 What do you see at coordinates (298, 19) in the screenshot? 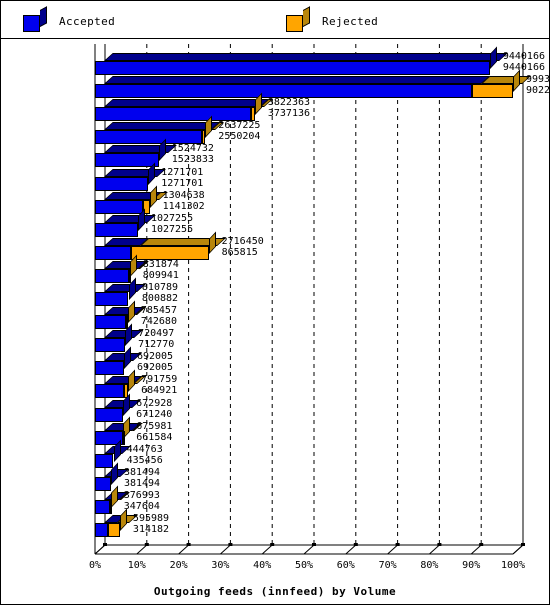
I see `cube-icon-rejected` at bounding box center [298, 19].